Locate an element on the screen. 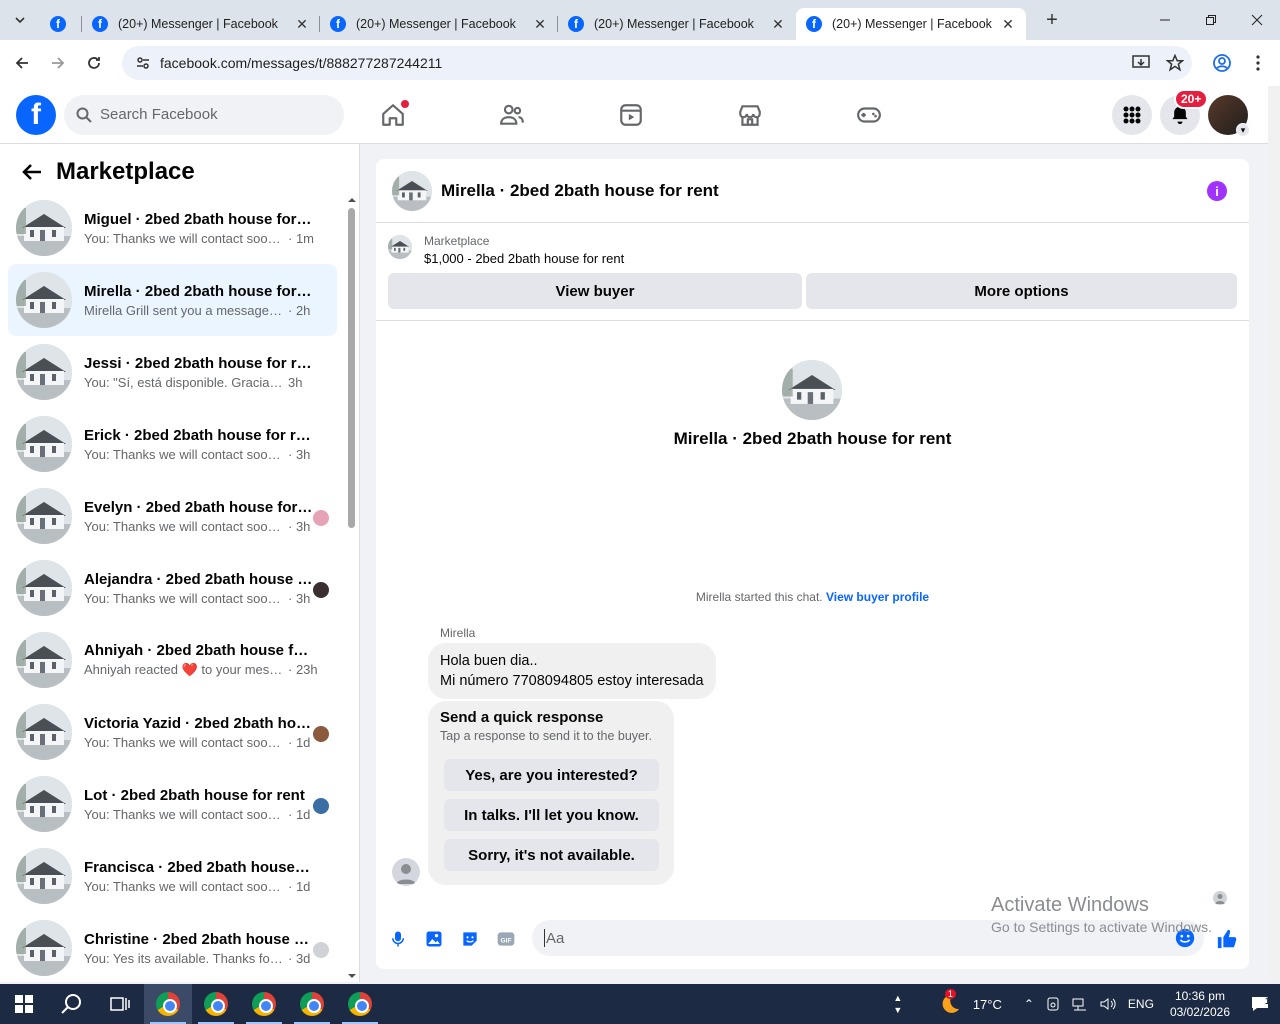 This screenshot has width=1280, height=1024. taskbar-scroll-arrows: ▲ ▼ is located at coordinates (898, 1004).